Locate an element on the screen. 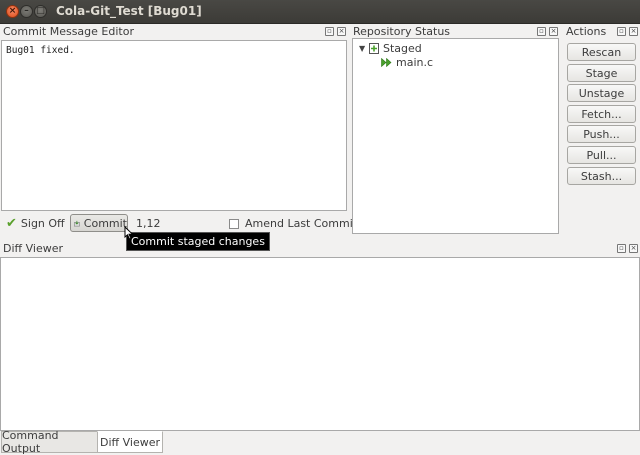 This screenshot has width=640, height=455. checkbox-box is located at coordinates (234, 223).